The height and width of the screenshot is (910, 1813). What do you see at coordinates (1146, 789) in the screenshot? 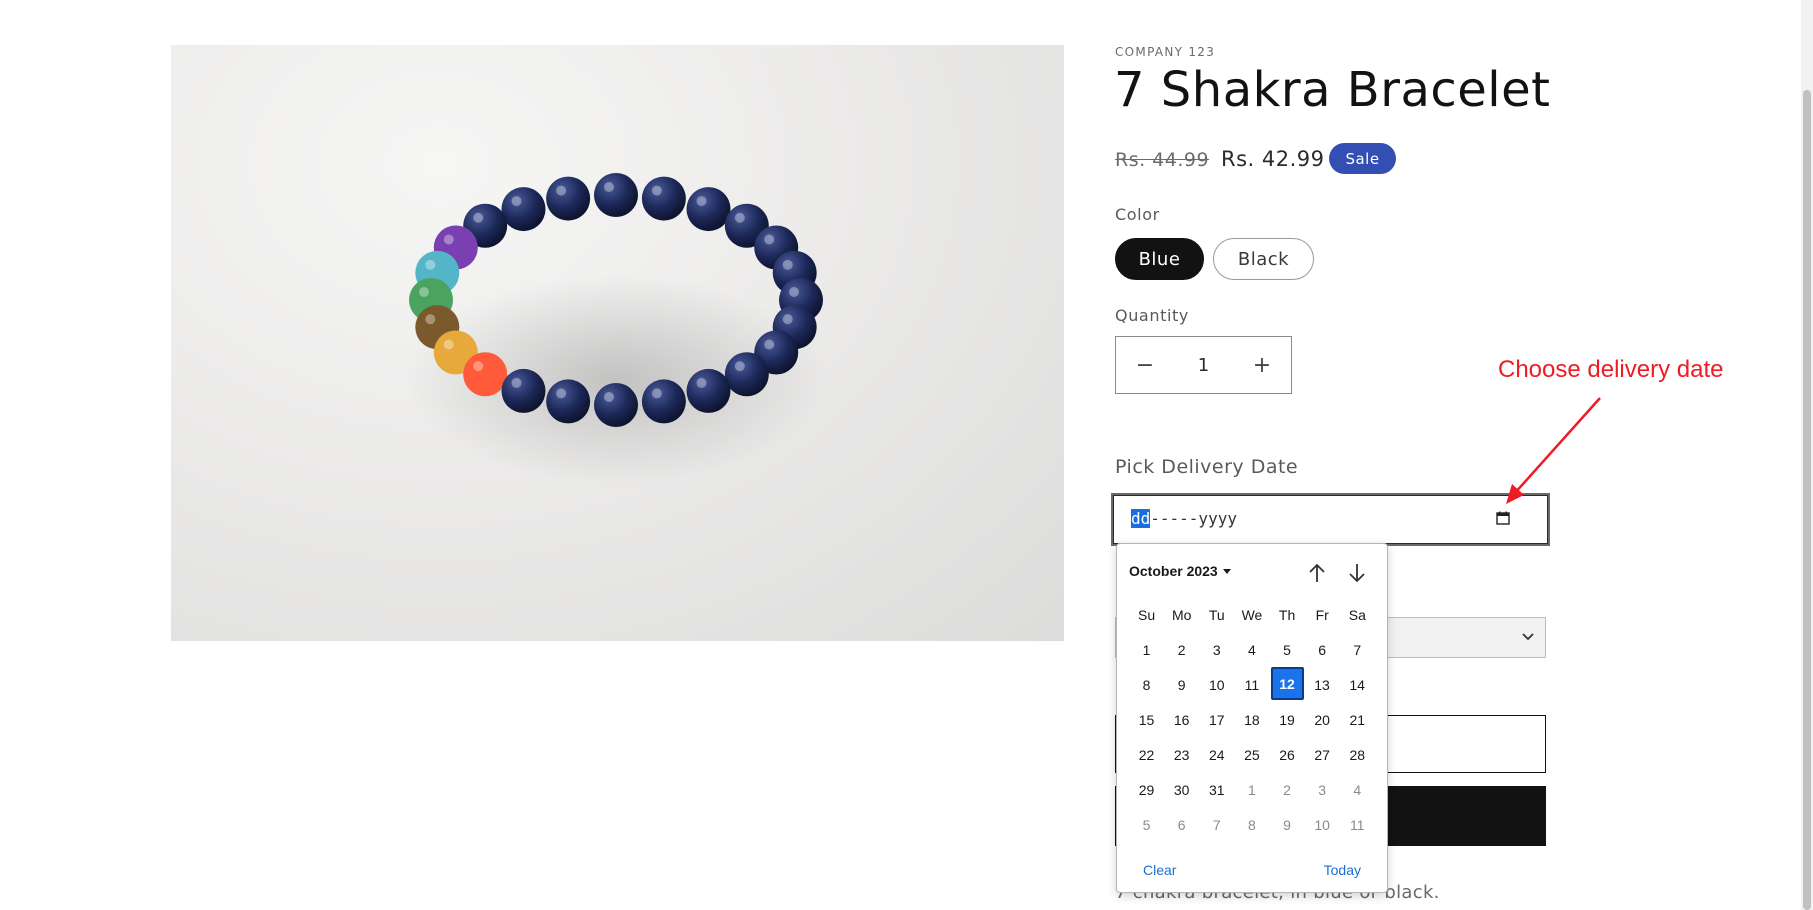
I see `calendar-day: 29` at bounding box center [1146, 789].